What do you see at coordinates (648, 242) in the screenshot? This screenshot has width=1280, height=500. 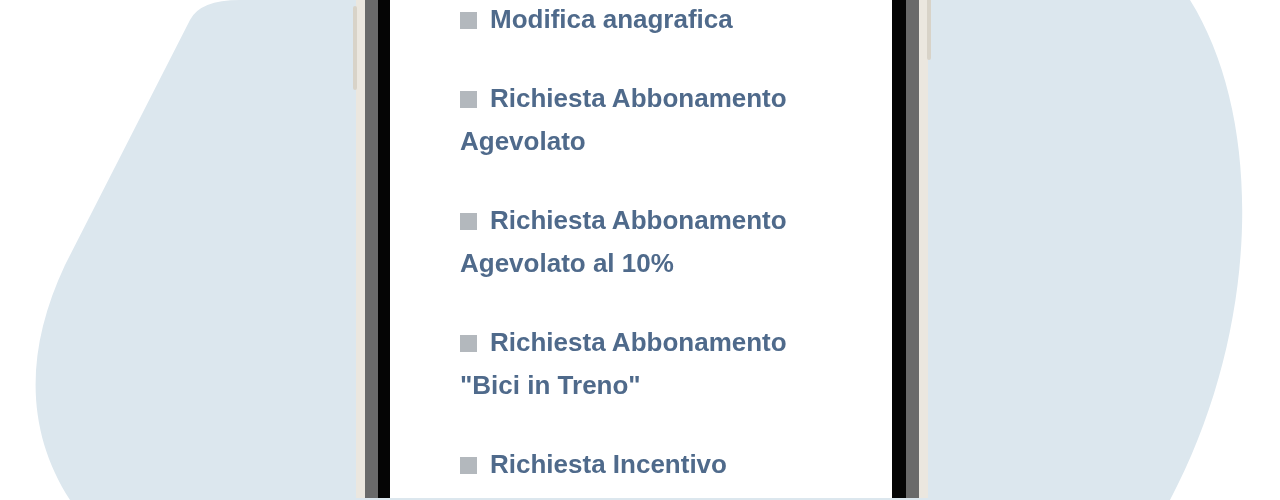 I see `menu-link: Richiesta Abbonamento Agevolato al 10%` at bounding box center [648, 242].